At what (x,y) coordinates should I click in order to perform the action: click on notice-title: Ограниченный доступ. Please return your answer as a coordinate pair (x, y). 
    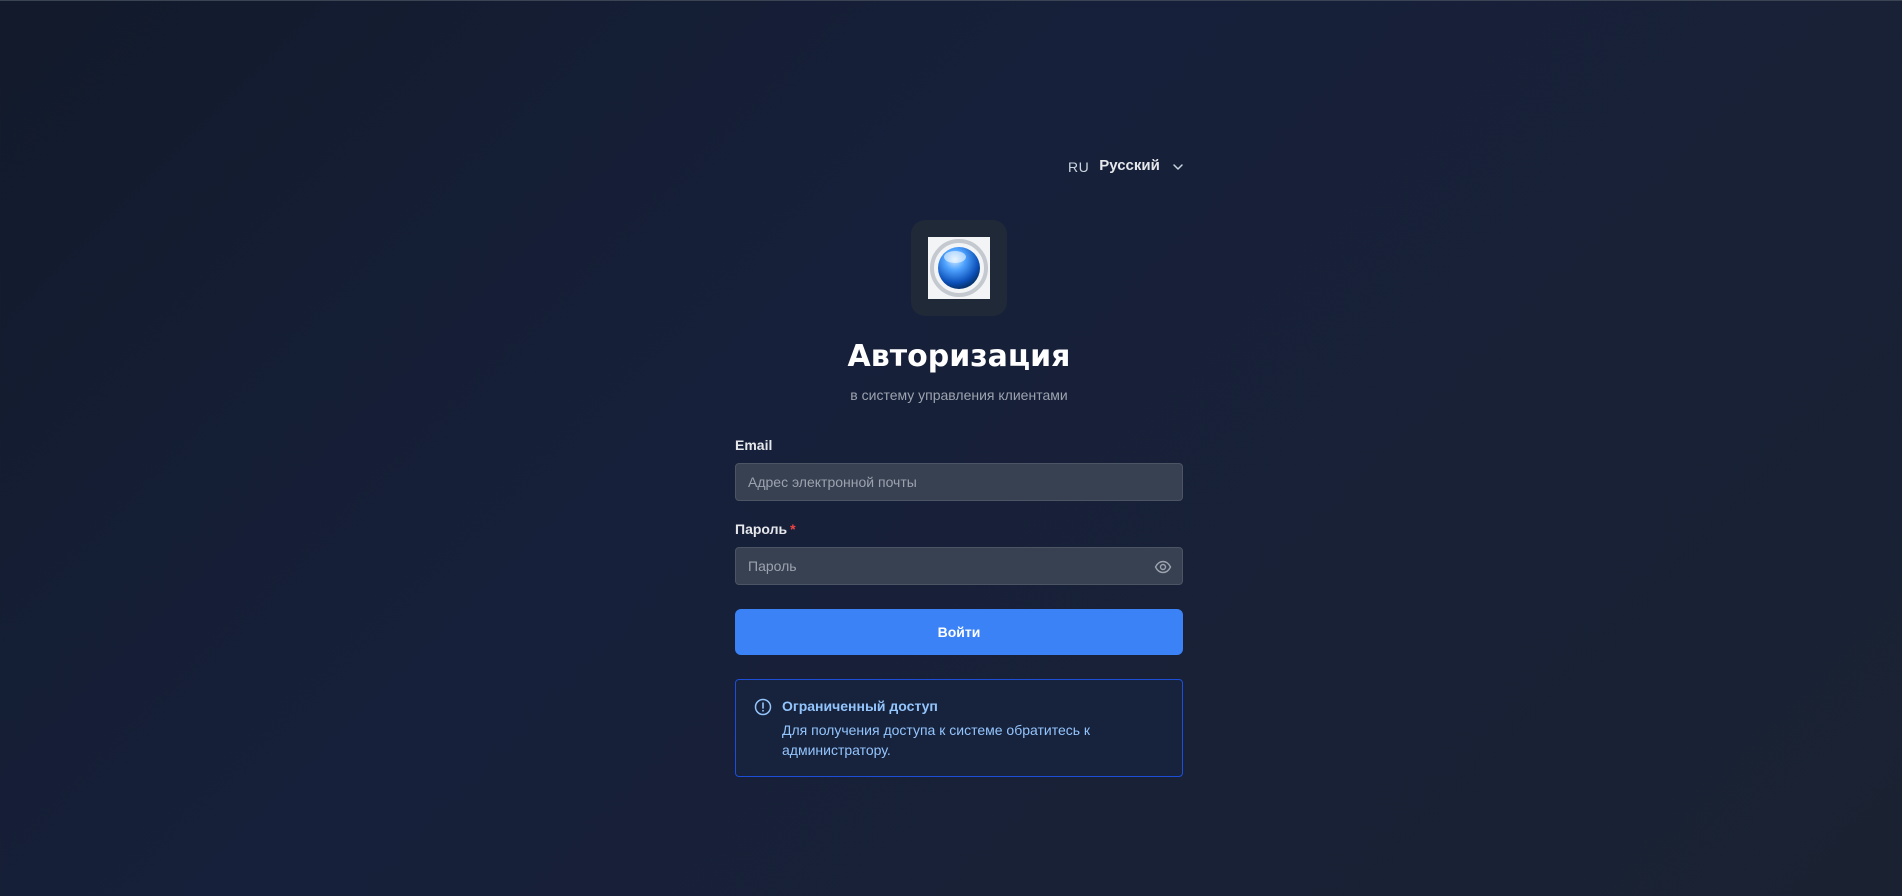
    Looking at the image, I should click on (860, 706).